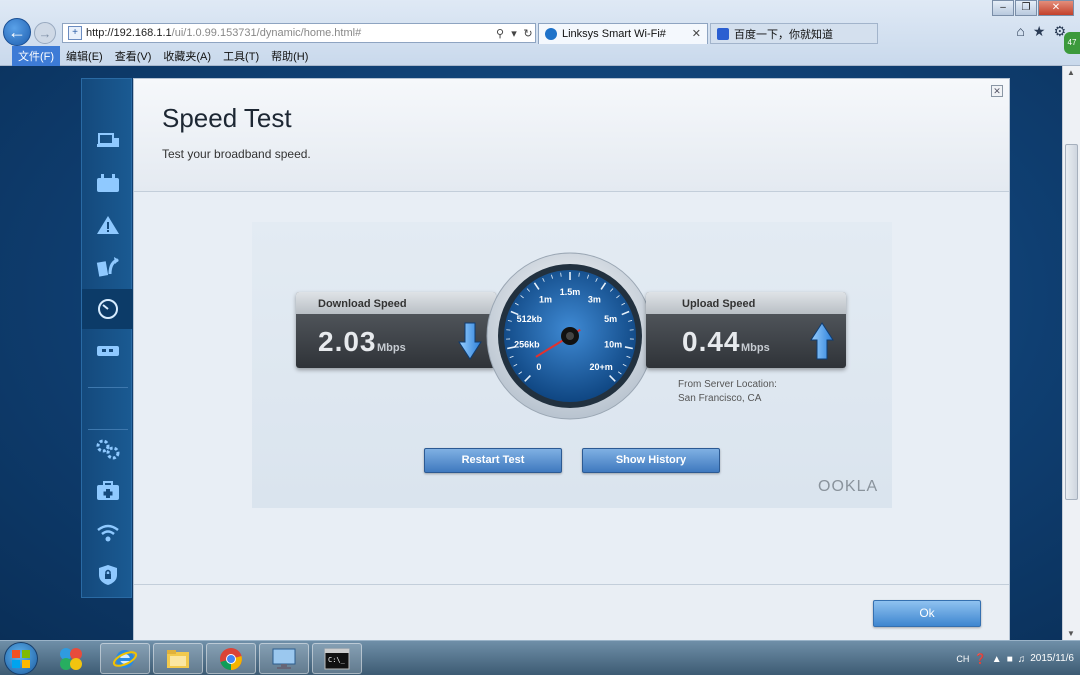  I want to click on sidebar-item-devices, so click(107, 141).